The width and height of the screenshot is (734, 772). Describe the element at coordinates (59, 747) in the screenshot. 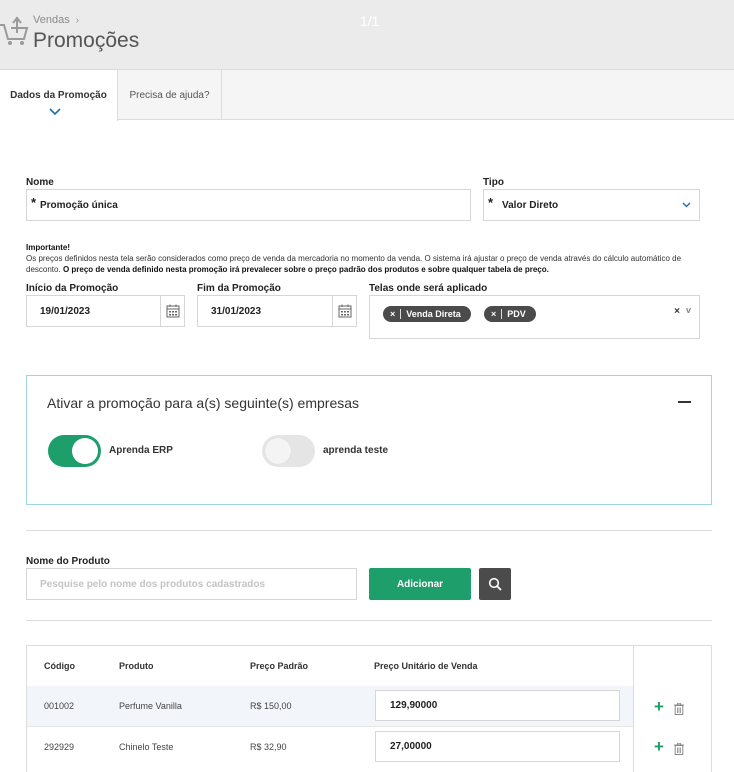

I see `cell-code: 292929` at that location.